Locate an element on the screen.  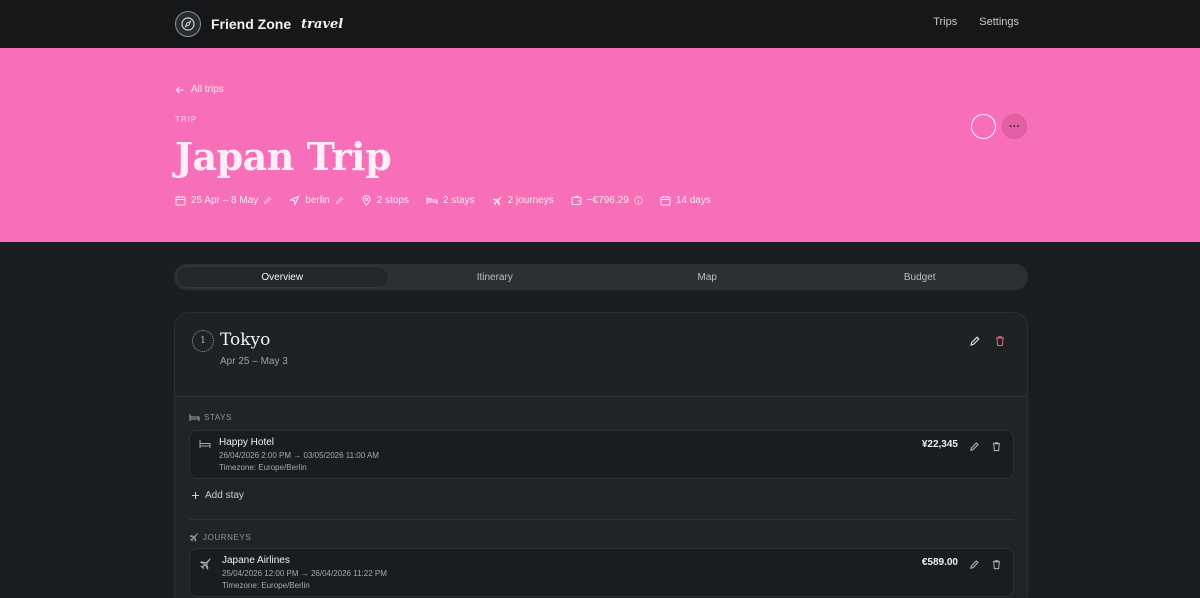
wallet-icon is located at coordinates (576, 200).